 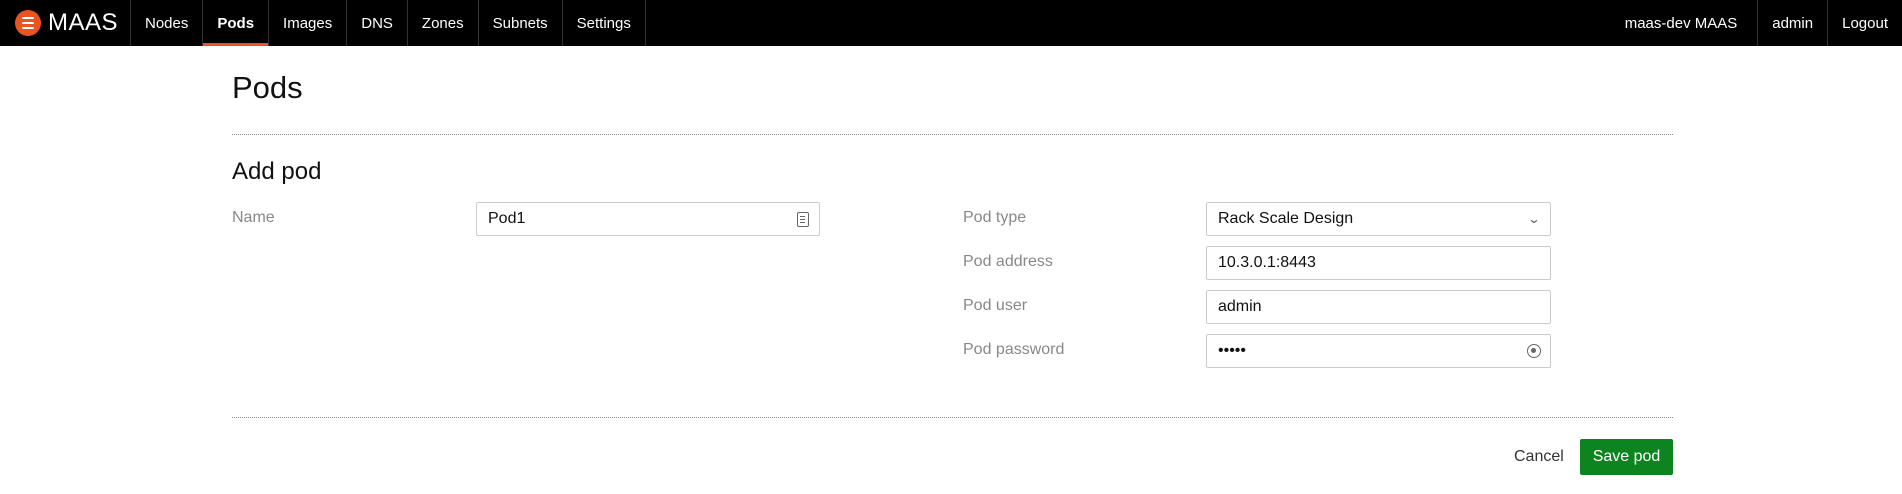 I want to click on nav-item-user: admin, so click(x=1792, y=23).